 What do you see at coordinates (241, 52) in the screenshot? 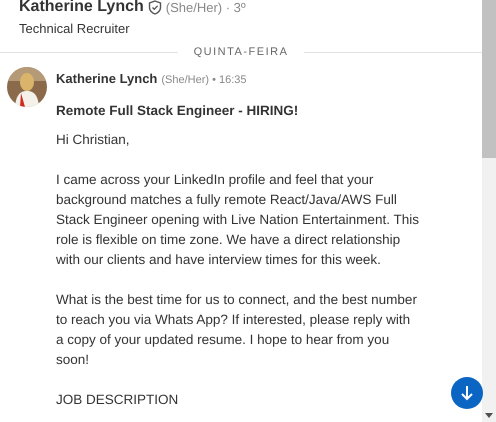
I see `day-divider-label: QUINTA-FEIRA` at bounding box center [241, 52].